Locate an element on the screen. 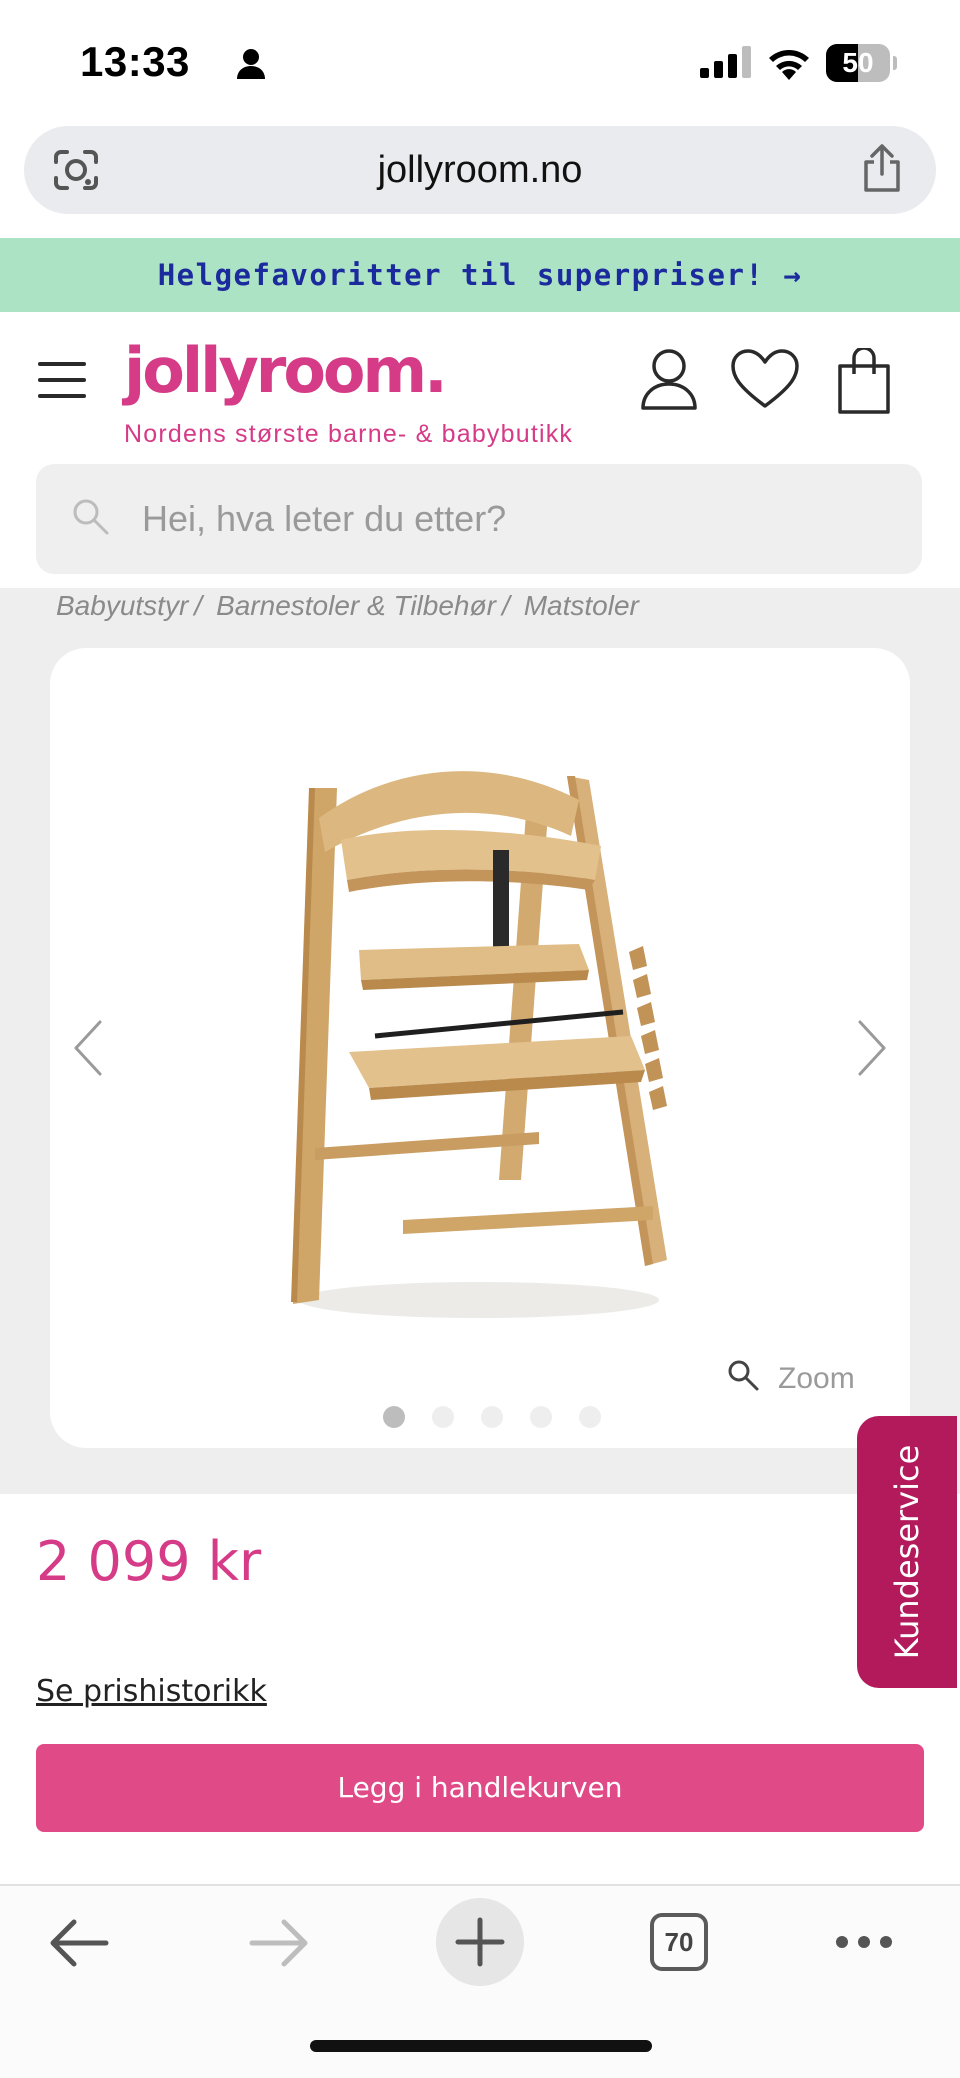  search-icon is located at coordinates (91, 517).